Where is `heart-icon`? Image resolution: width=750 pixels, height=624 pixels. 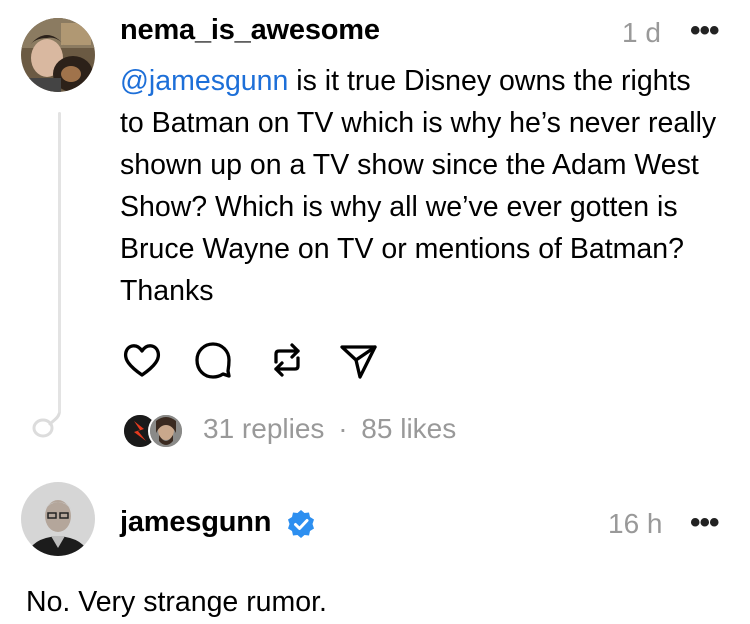 heart-icon is located at coordinates (142, 360).